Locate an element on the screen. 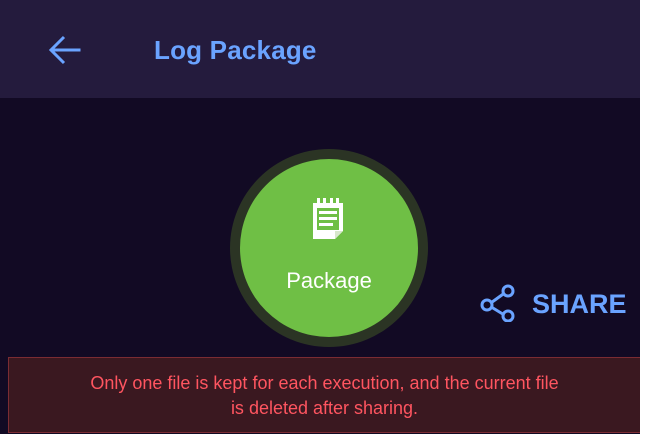  share-button: SHARE is located at coordinates (559, 302).